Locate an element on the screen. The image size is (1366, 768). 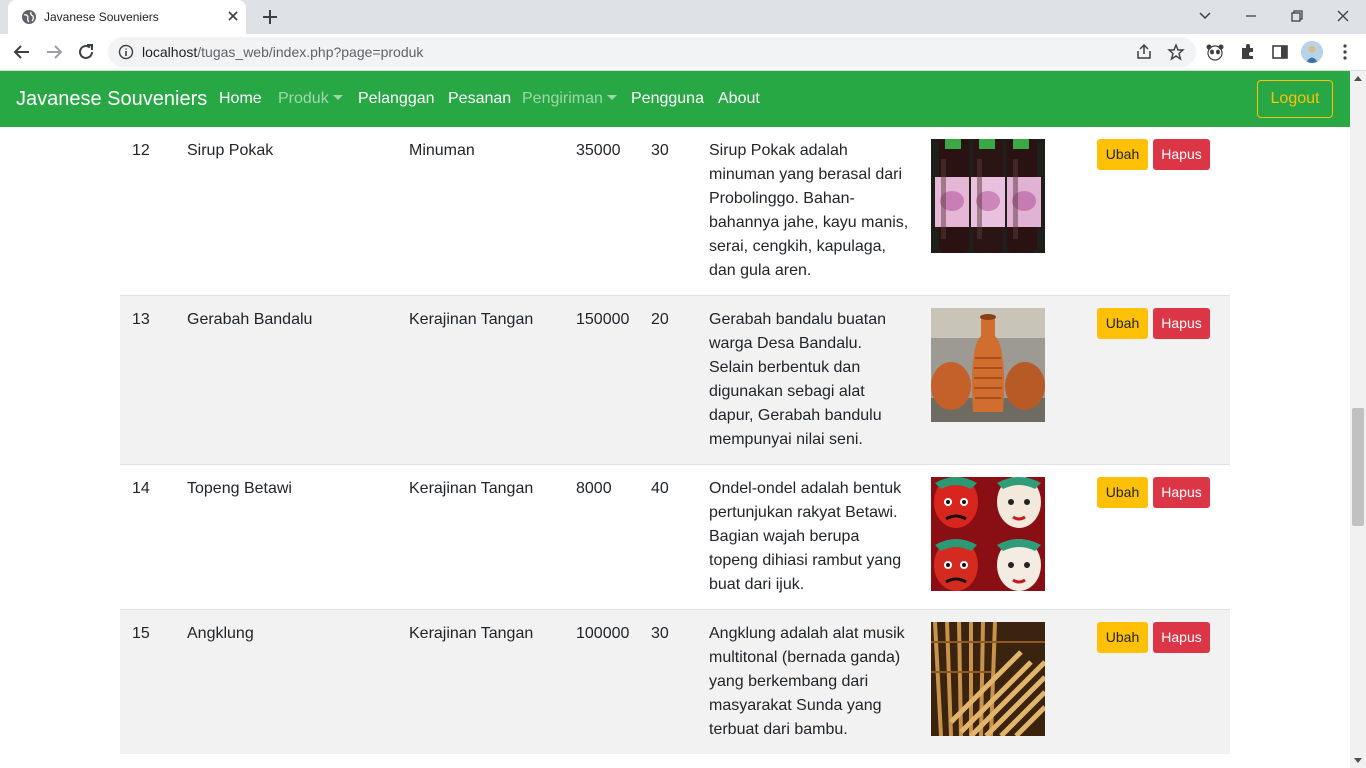
product-price: 35000 is located at coordinates (598, 150).